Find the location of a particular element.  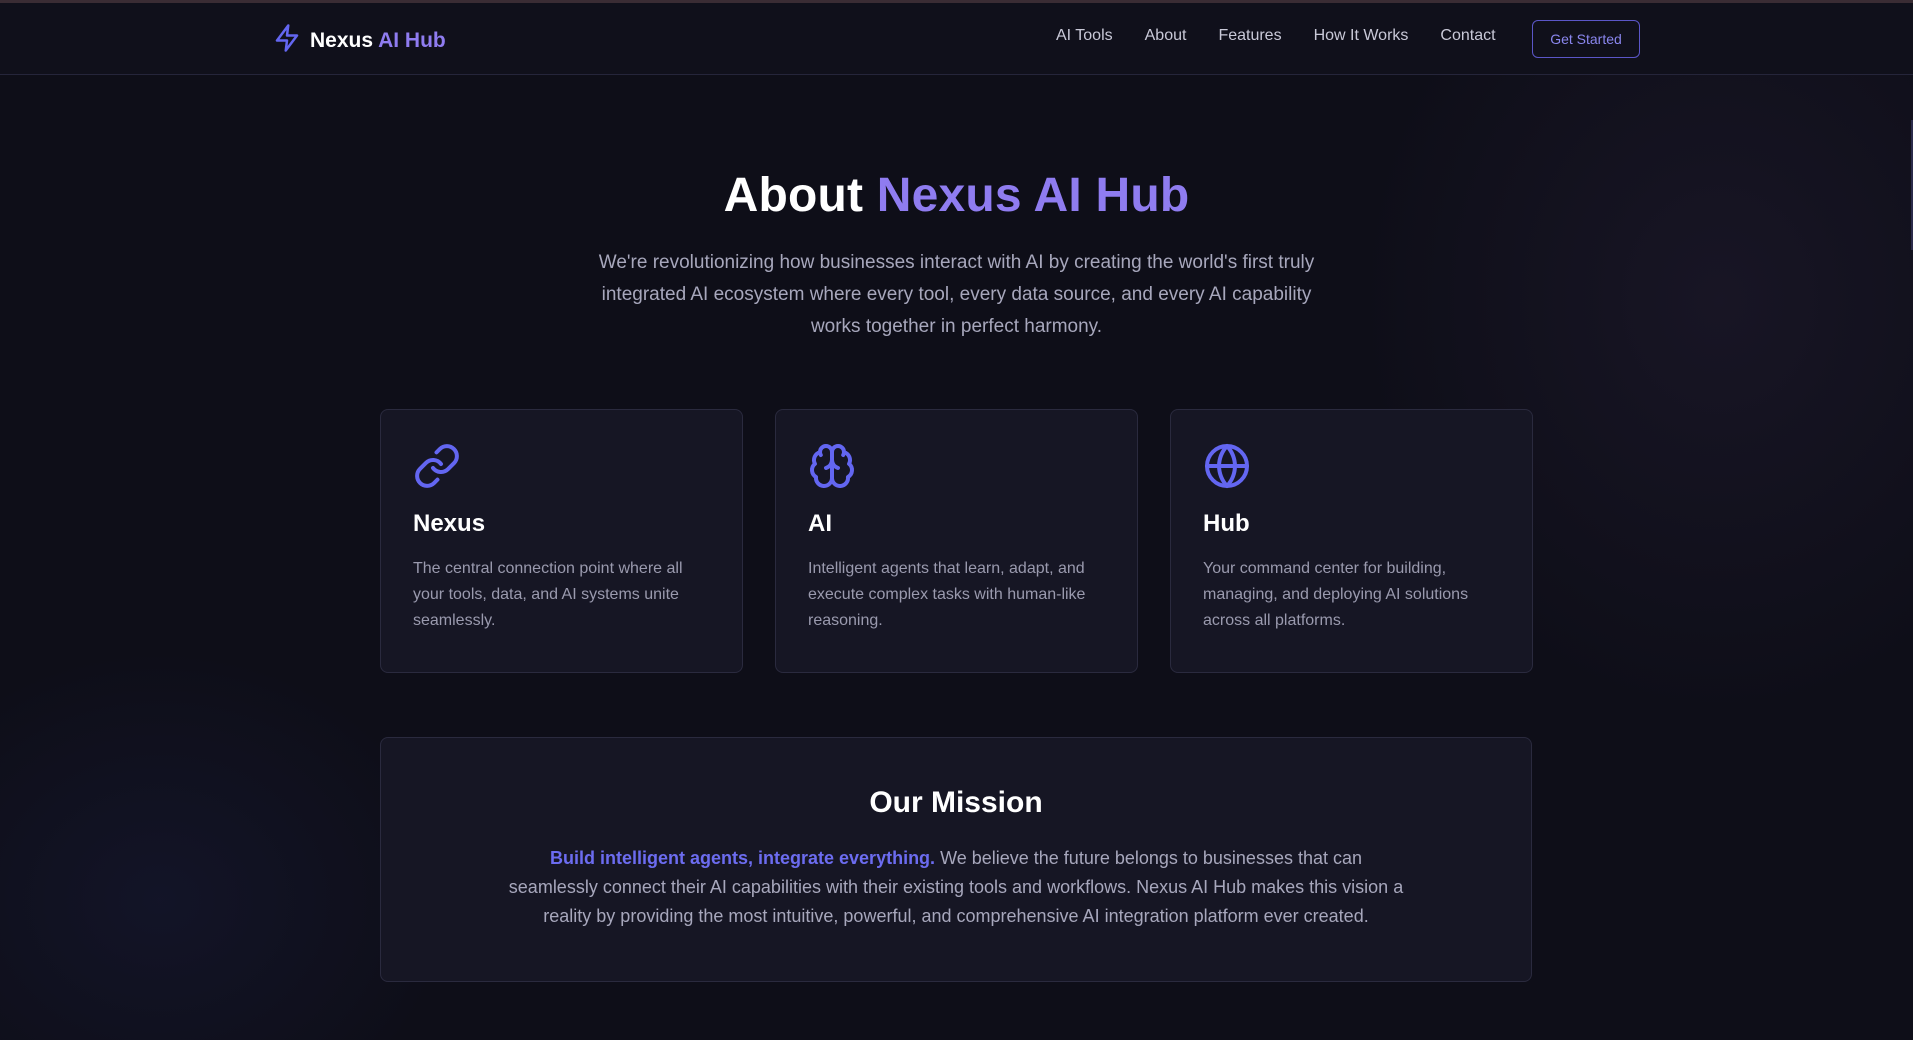

card-title: AI is located at coordinates (820, 523).